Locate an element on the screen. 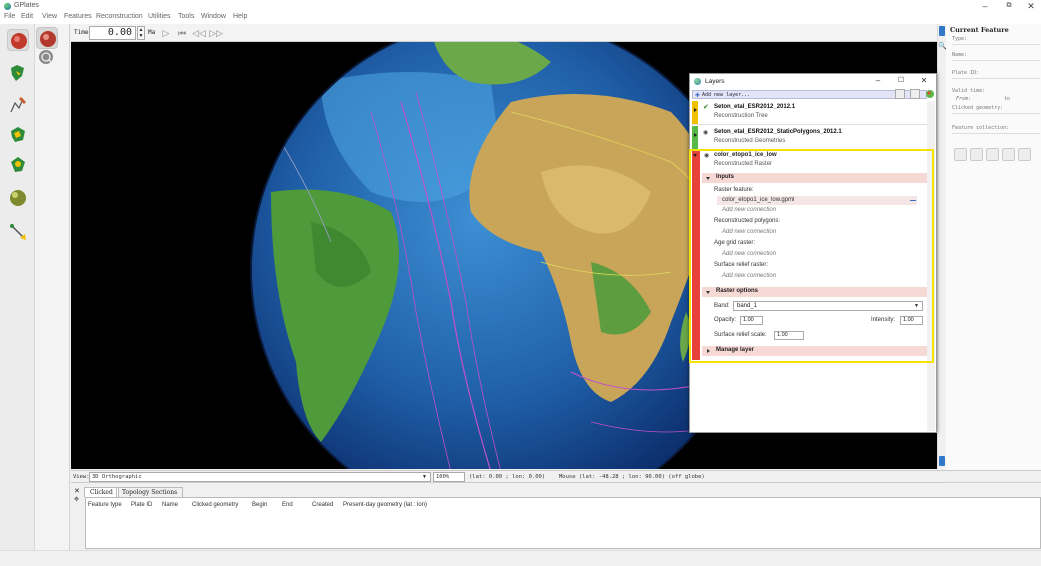 The image size is (1041, 566). zoom-spinbox: 100% is located at coordinates (449, 477).